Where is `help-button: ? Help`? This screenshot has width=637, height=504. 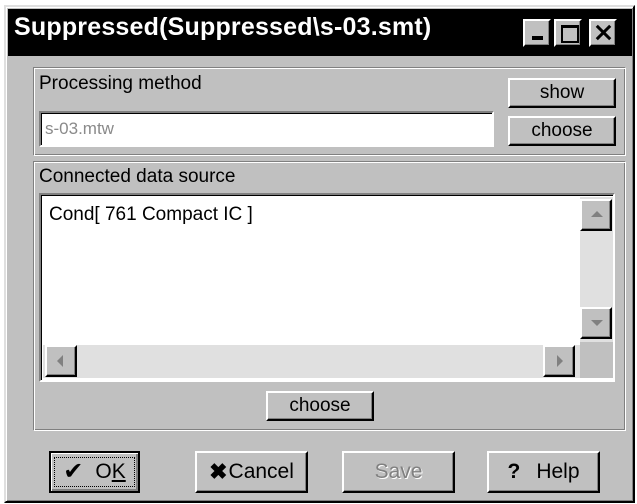
help-button: ? Help is located at coordinates (543, 472).